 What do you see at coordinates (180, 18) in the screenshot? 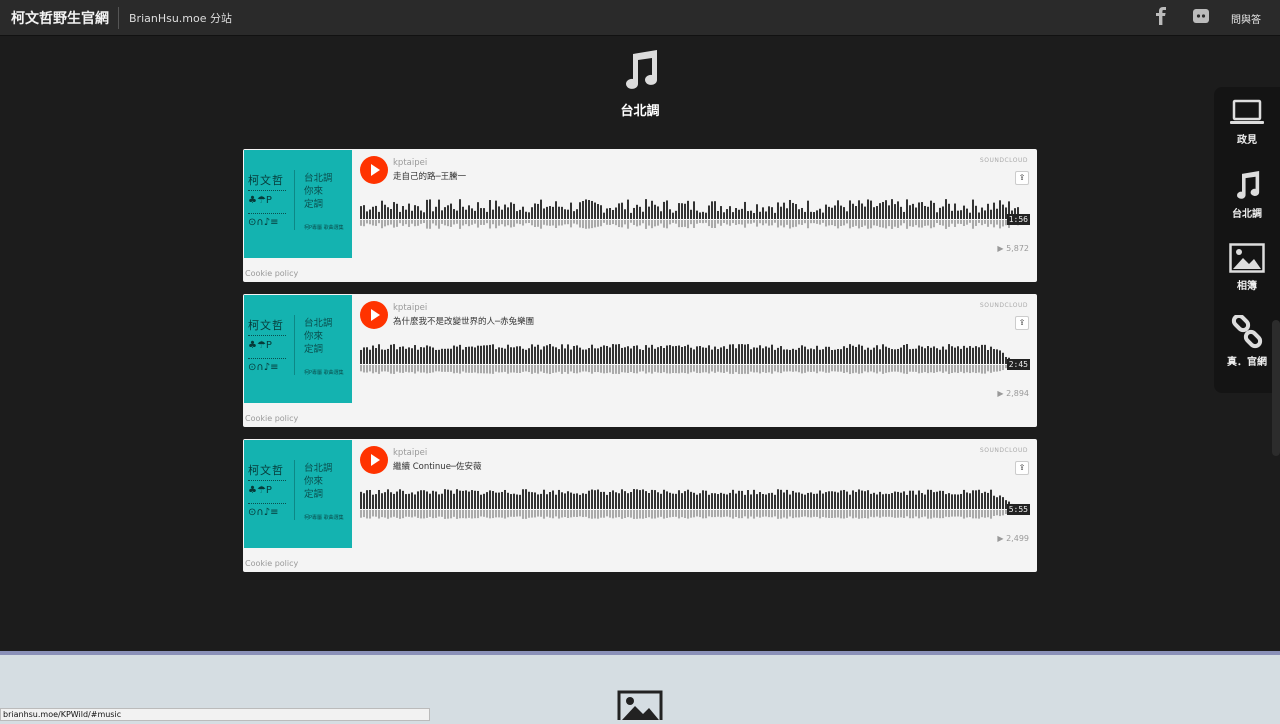
I see `subsite-link: BrianHsu.moe 分站` at bounding box center [180, 18].